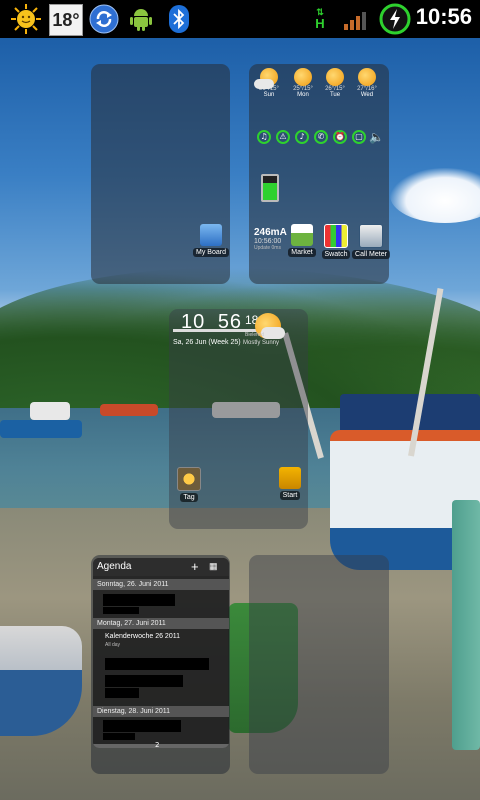  I want to click on tag-shortcut: Tag, so click(189, 484).